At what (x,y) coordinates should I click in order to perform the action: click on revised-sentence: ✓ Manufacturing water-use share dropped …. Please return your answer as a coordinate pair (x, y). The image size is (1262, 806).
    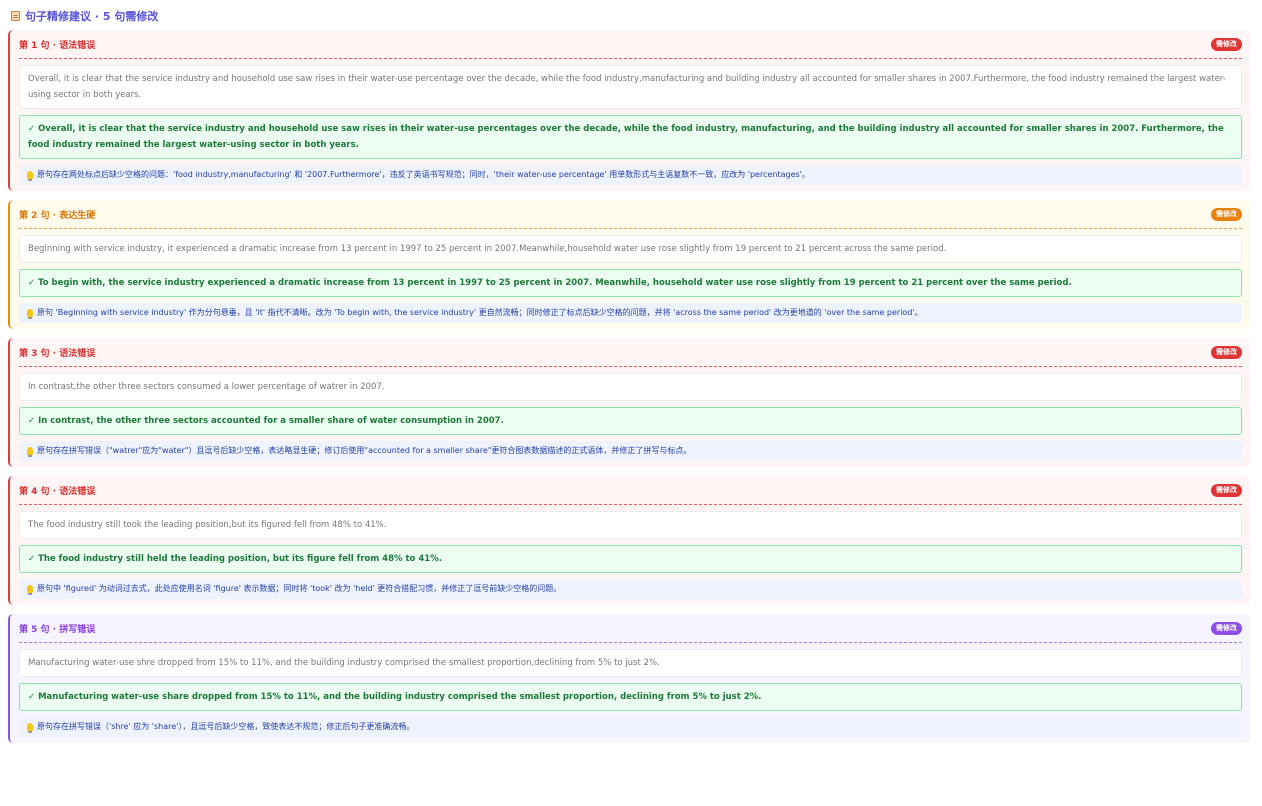
    Looking at the image, I should click on (630, 697).